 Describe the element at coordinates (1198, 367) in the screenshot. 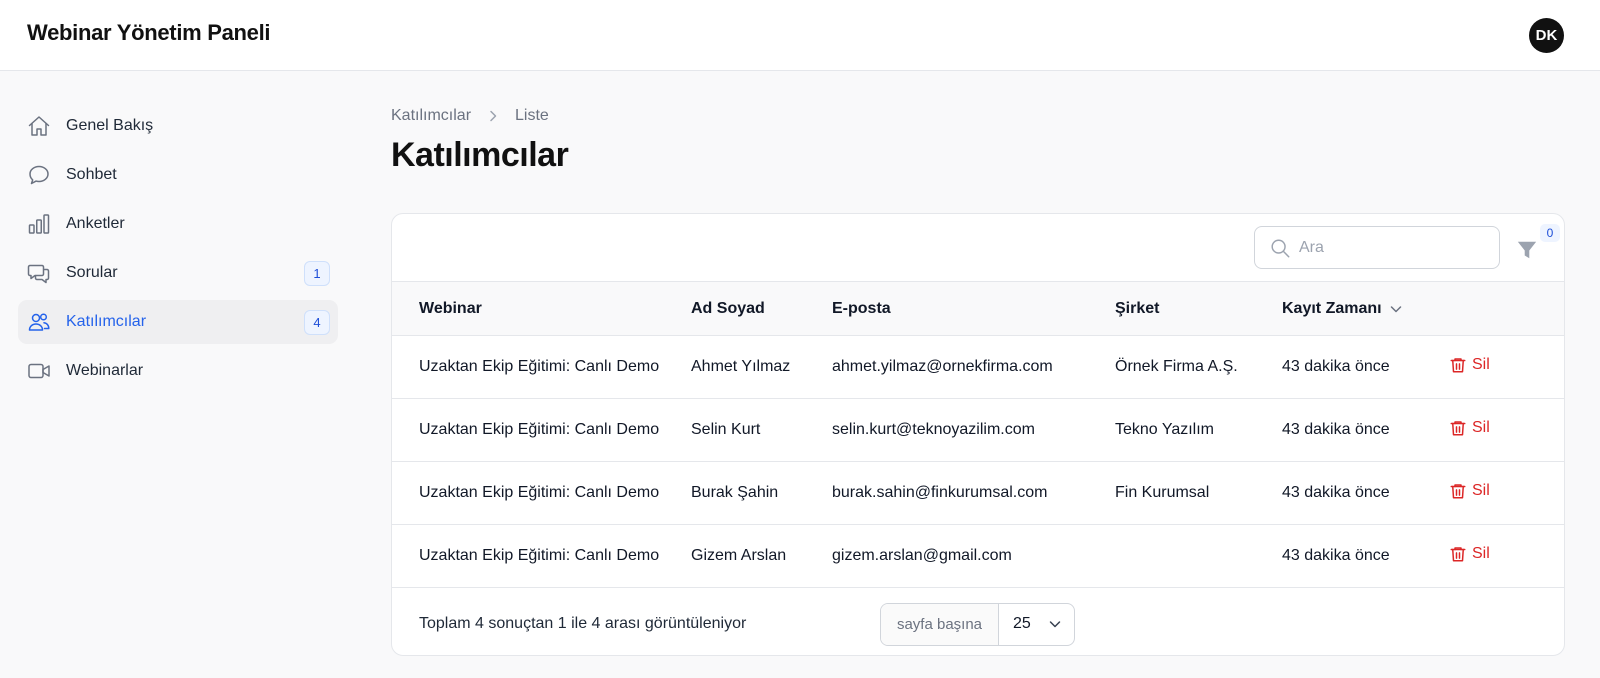

I see `cell-company: Örnek Firma A.Ş.` at that location.